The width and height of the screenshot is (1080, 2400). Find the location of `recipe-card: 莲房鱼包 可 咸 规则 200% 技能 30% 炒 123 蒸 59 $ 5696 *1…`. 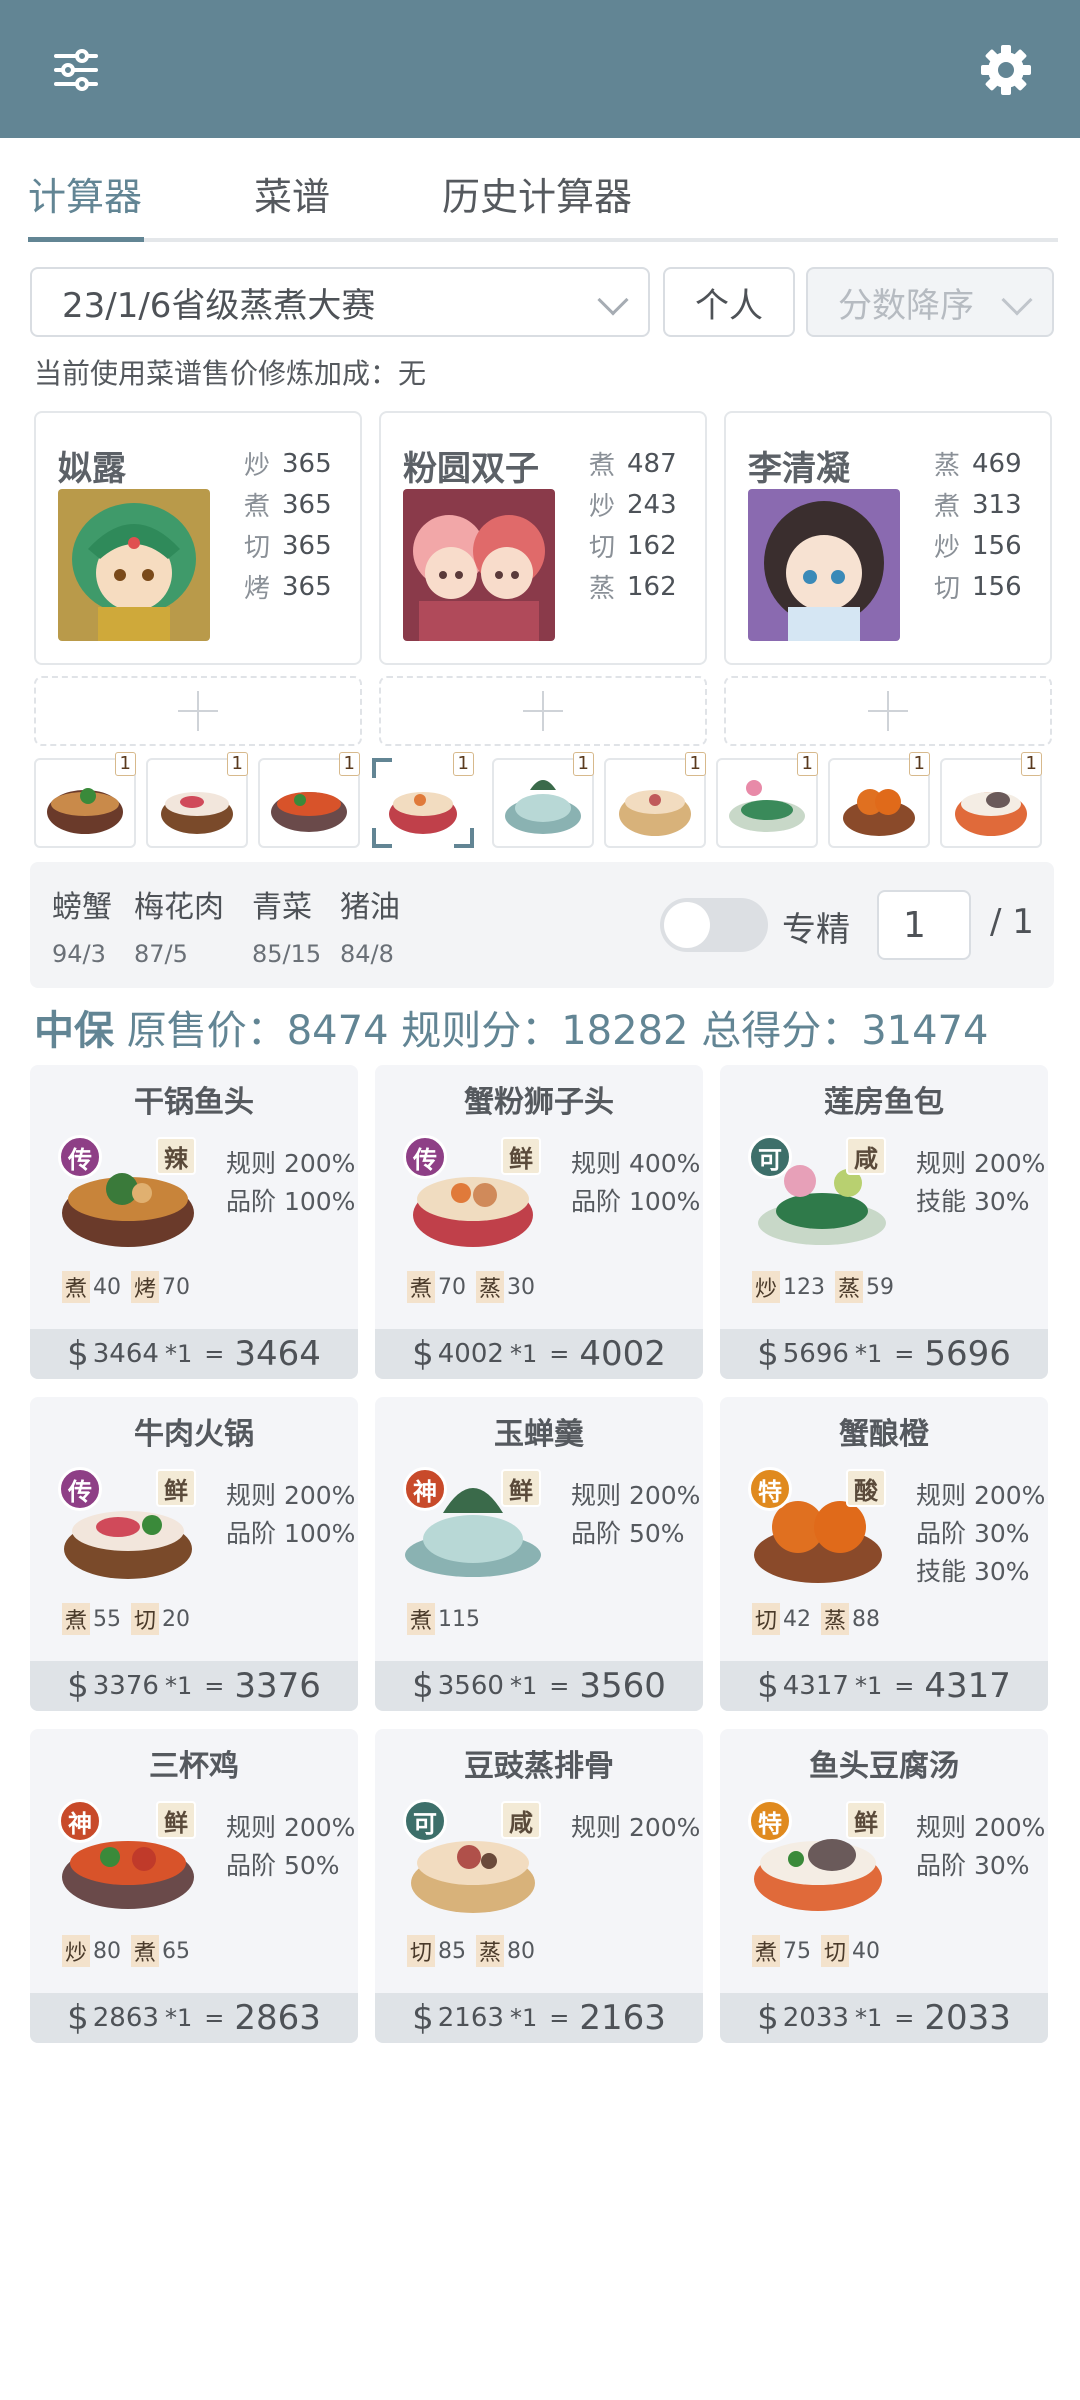

recipe-card: 莲房鱼包 可 咸 规则 200% 技能 30% 炒 123 蒸 59 $ 5696 *1… is located at coordinates (884, 1222).